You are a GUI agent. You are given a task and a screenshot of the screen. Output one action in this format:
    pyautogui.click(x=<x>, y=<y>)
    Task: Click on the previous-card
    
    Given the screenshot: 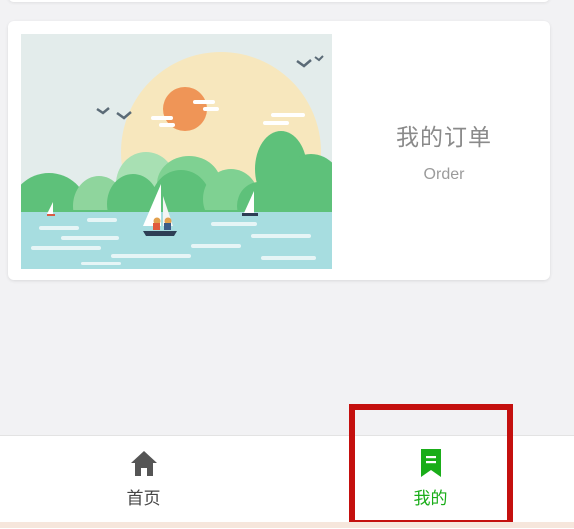 What is the action you would take?
    pyautogui.click(x=279, y=1)
    